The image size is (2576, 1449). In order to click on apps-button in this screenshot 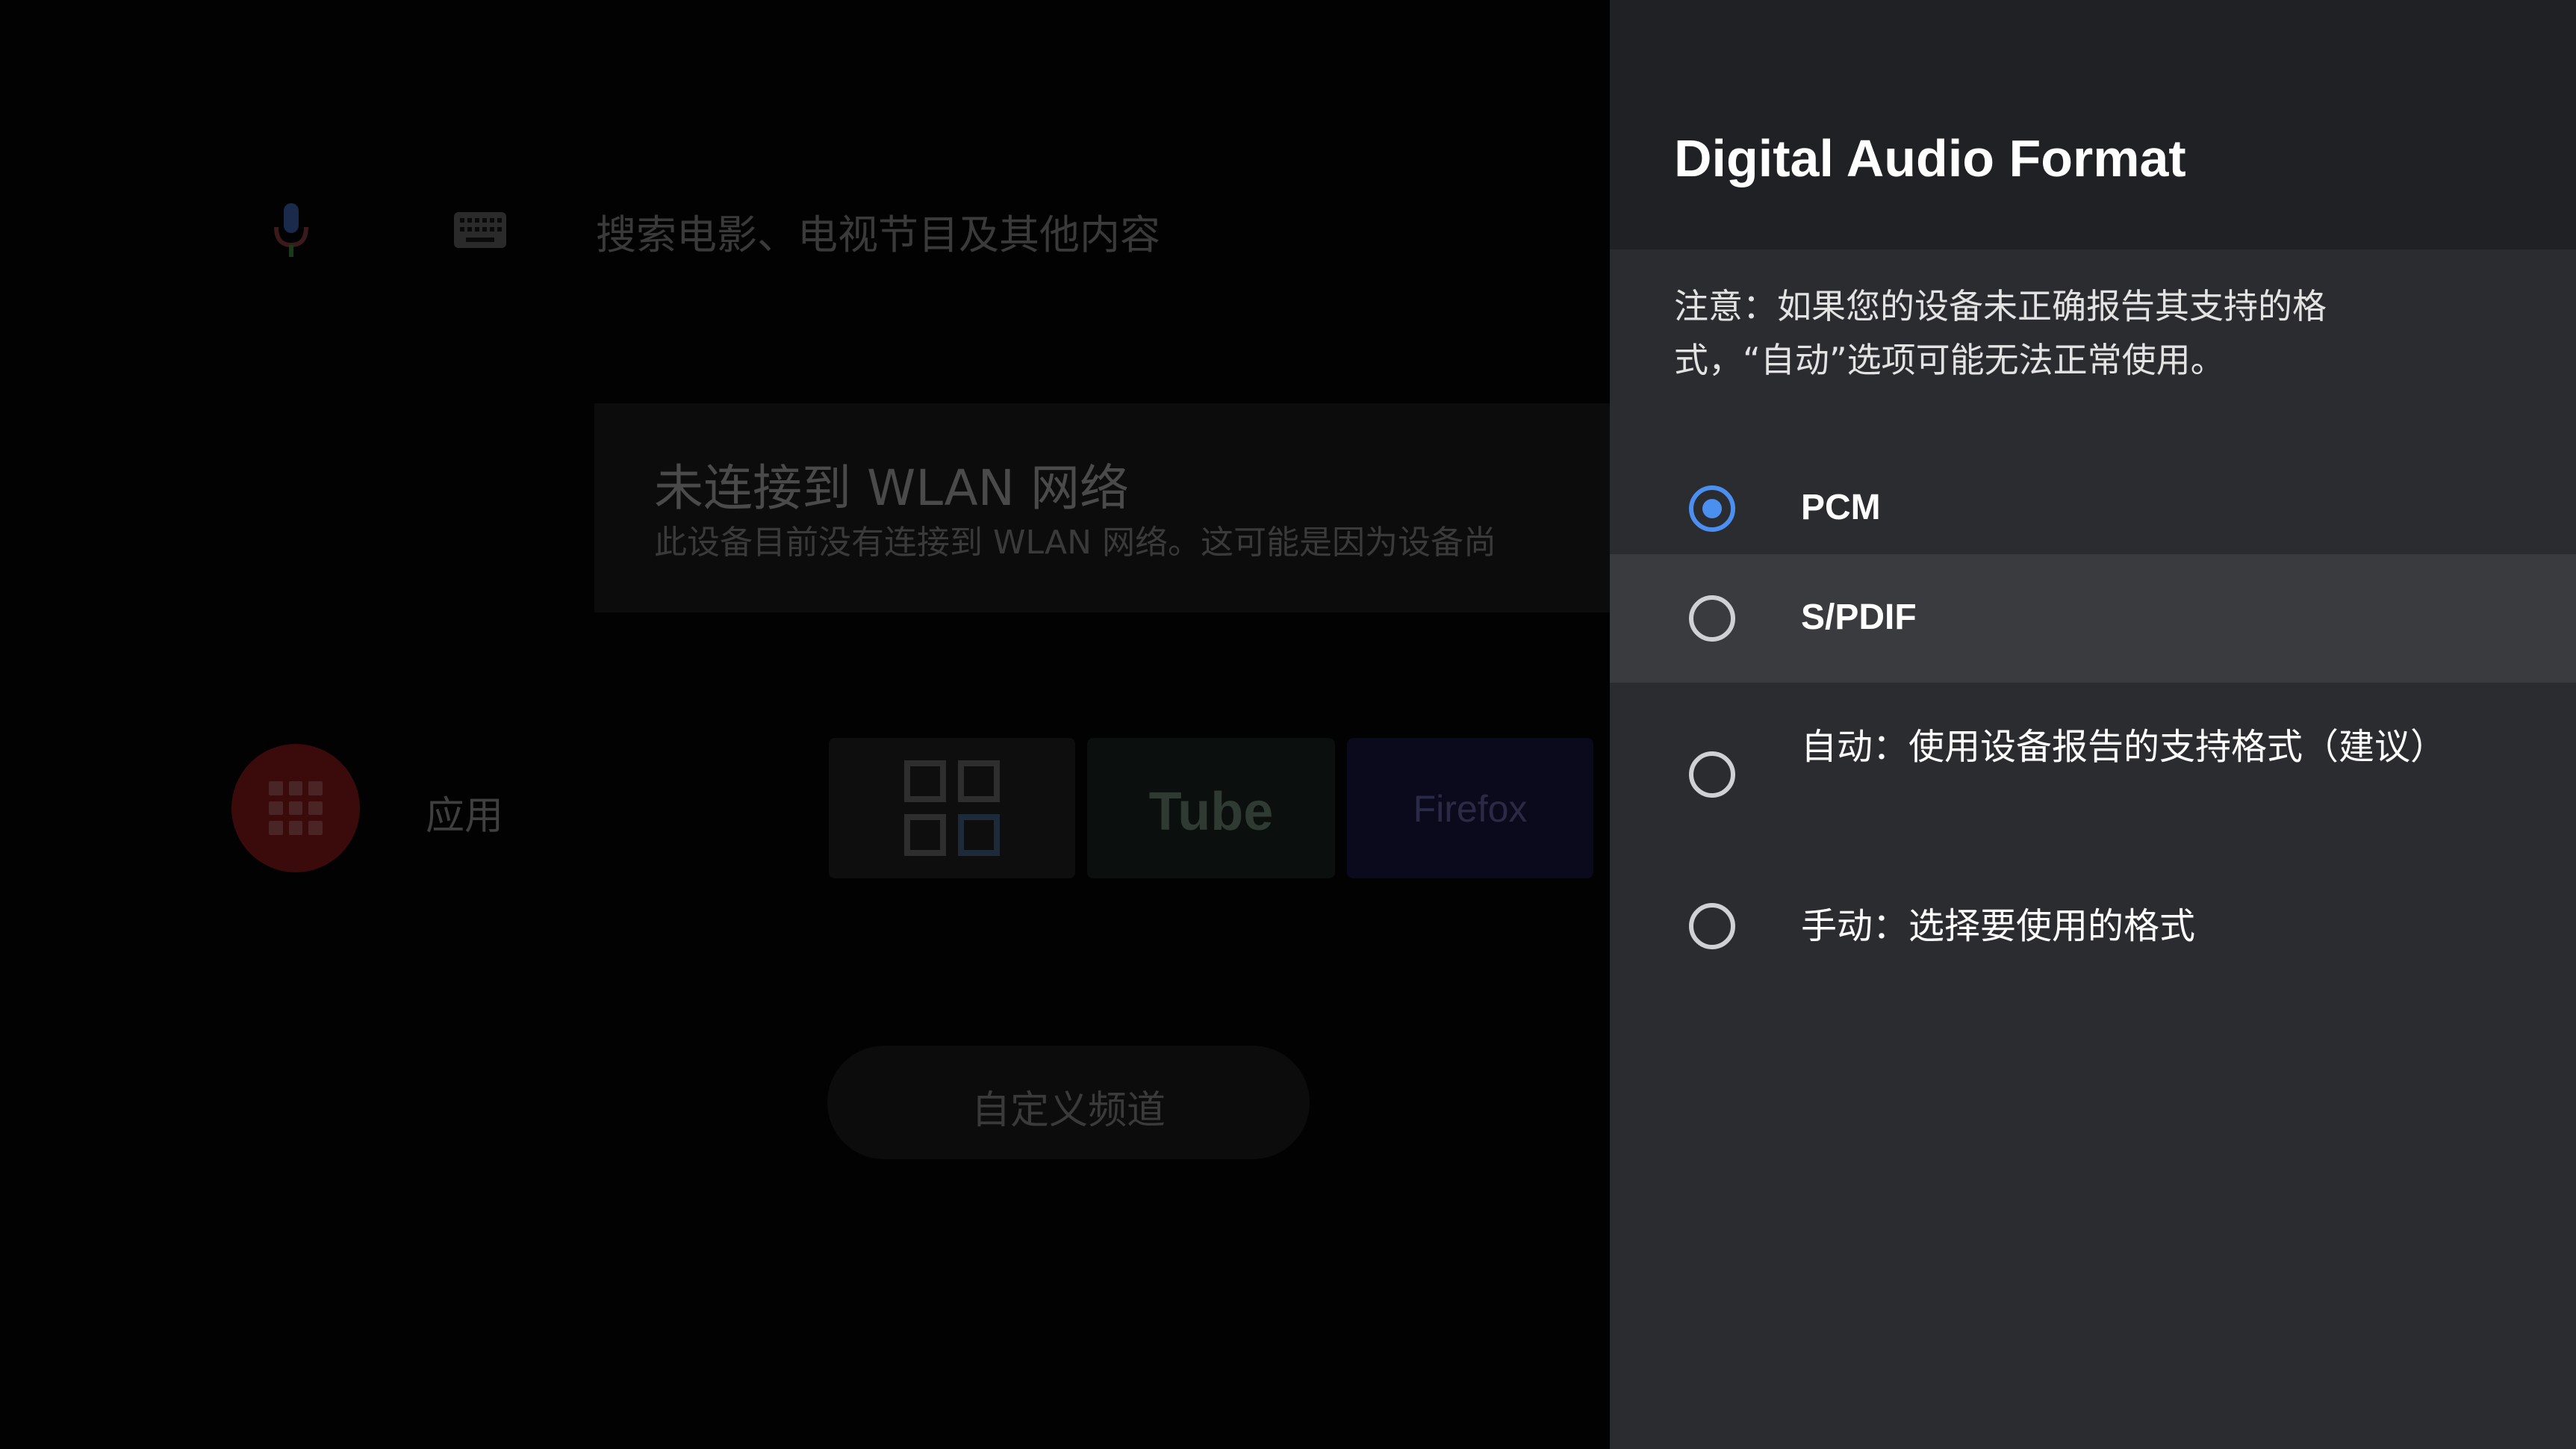, I will do `click(295, 808)`.